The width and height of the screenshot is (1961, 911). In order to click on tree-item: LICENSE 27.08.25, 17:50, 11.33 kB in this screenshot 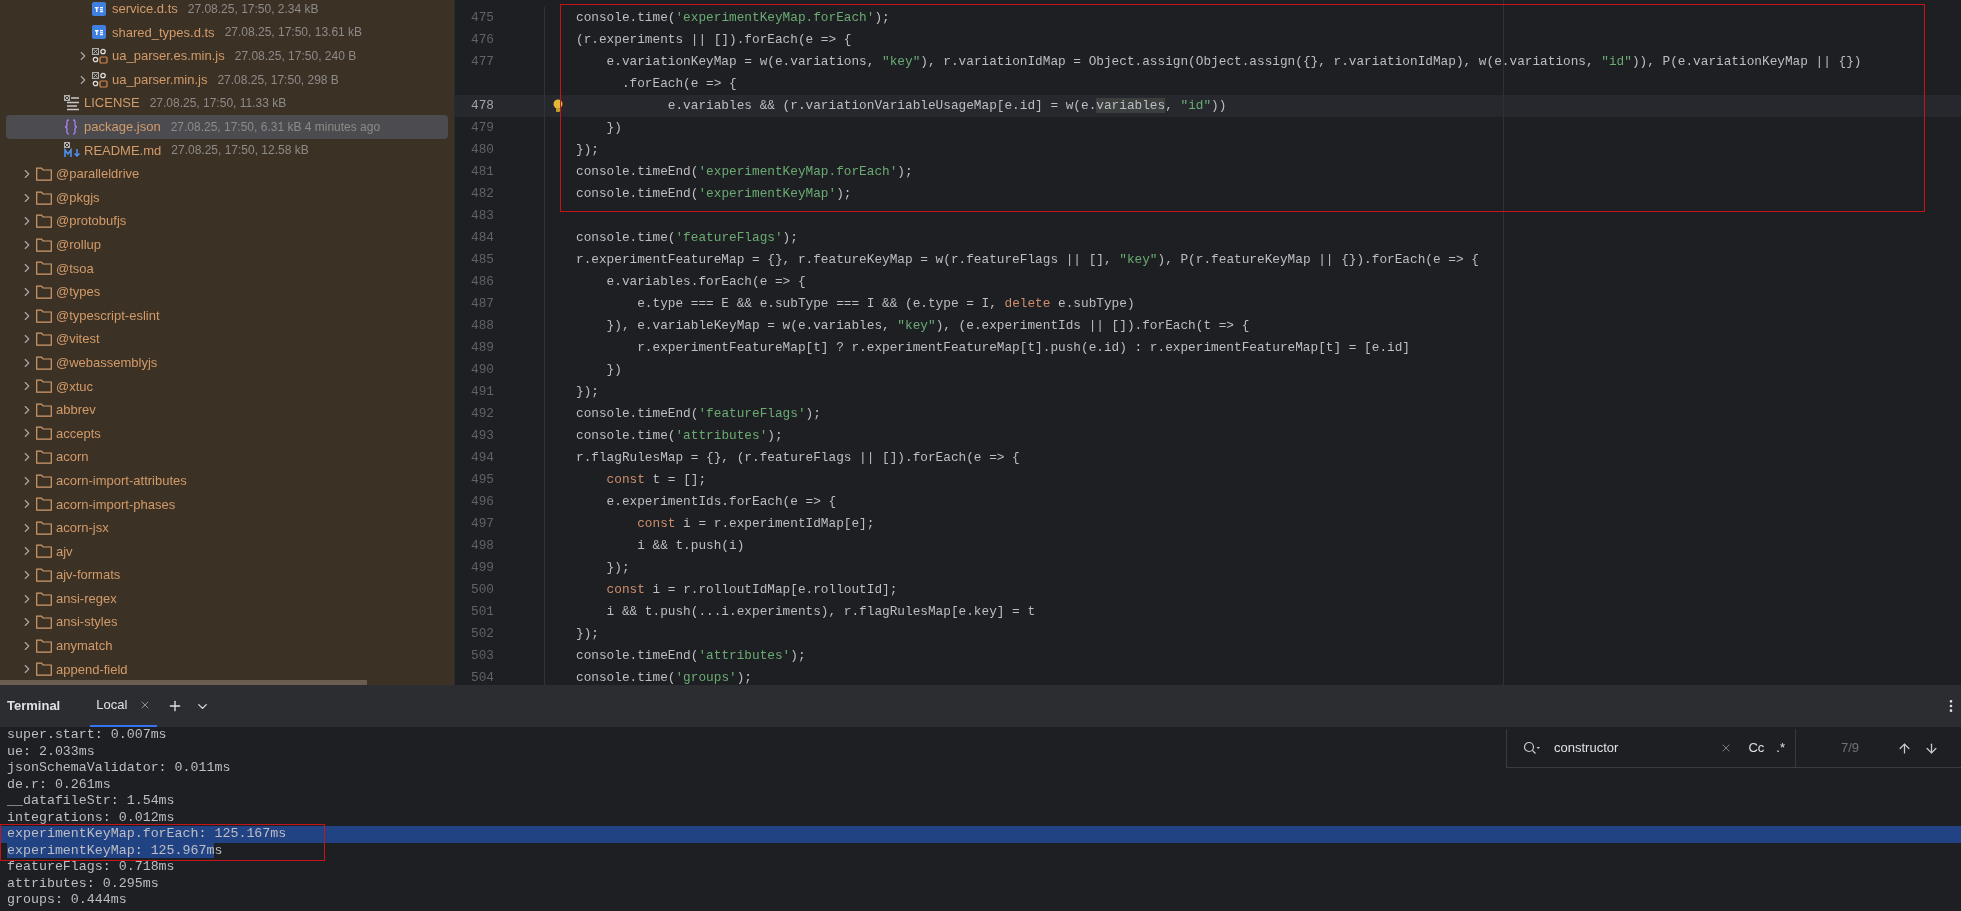, I will do `click(227, 103)`.